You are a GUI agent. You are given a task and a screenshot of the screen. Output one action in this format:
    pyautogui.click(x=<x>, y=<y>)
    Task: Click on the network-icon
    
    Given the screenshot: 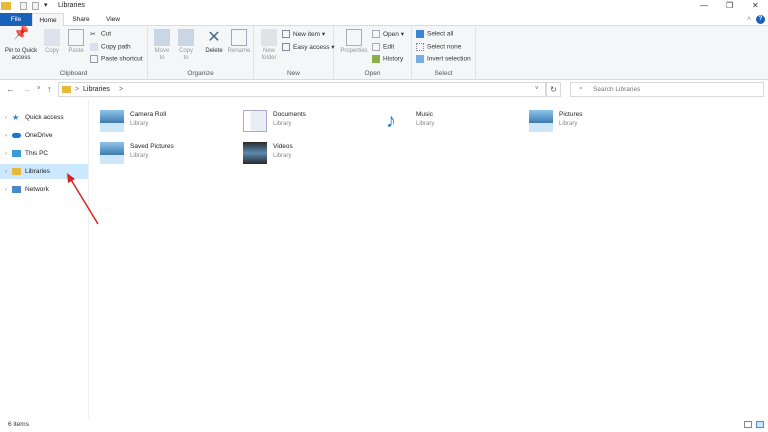 What is the action you would take?
    pyautogui.click(x=16, y=189)
    